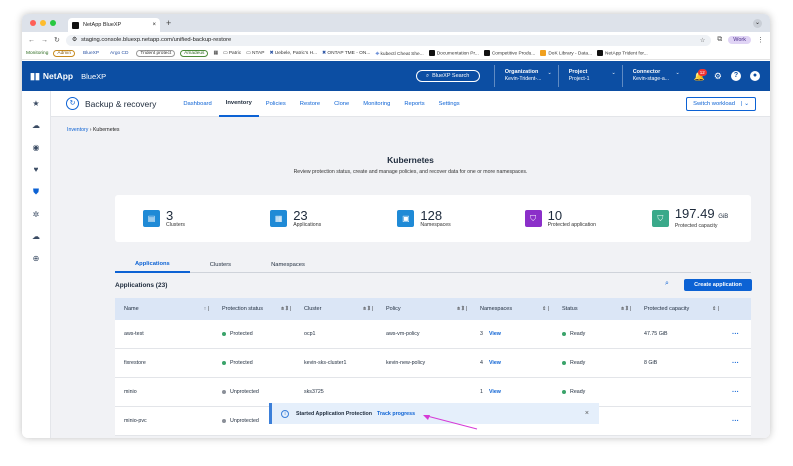  What do you see at coordinates (119, 53) in the screenshot?
I see `bookmark-argocd: Argo CD` at bounding box center [119, 53].